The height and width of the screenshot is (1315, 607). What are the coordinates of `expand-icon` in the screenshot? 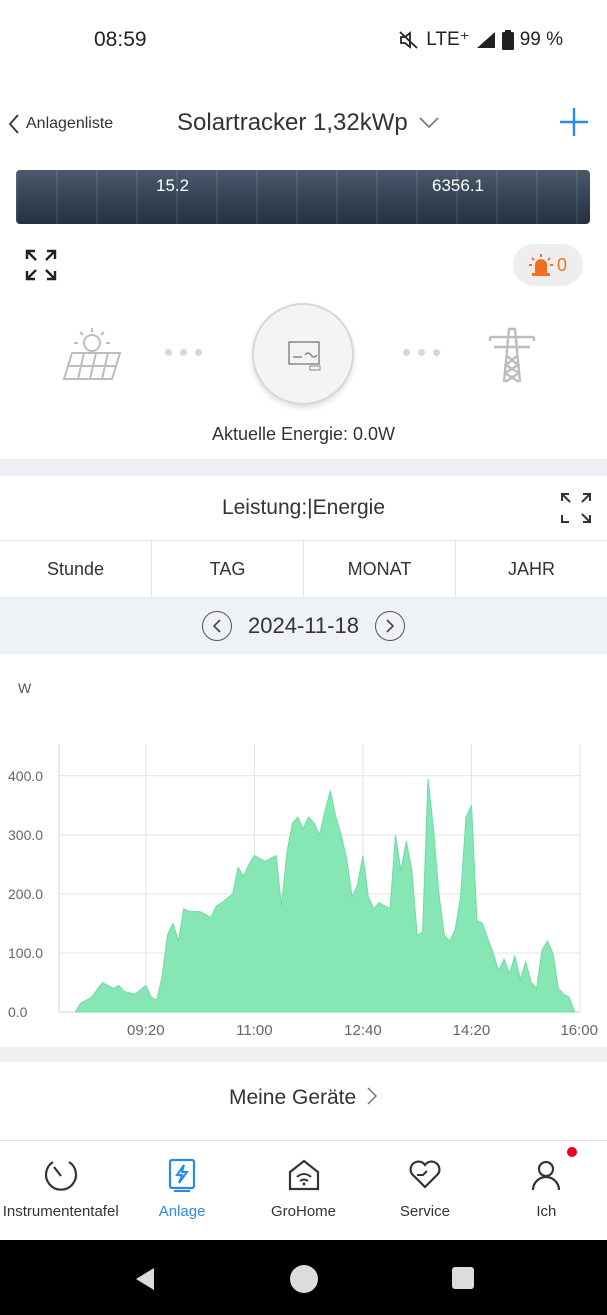 It's located at (41, 265).